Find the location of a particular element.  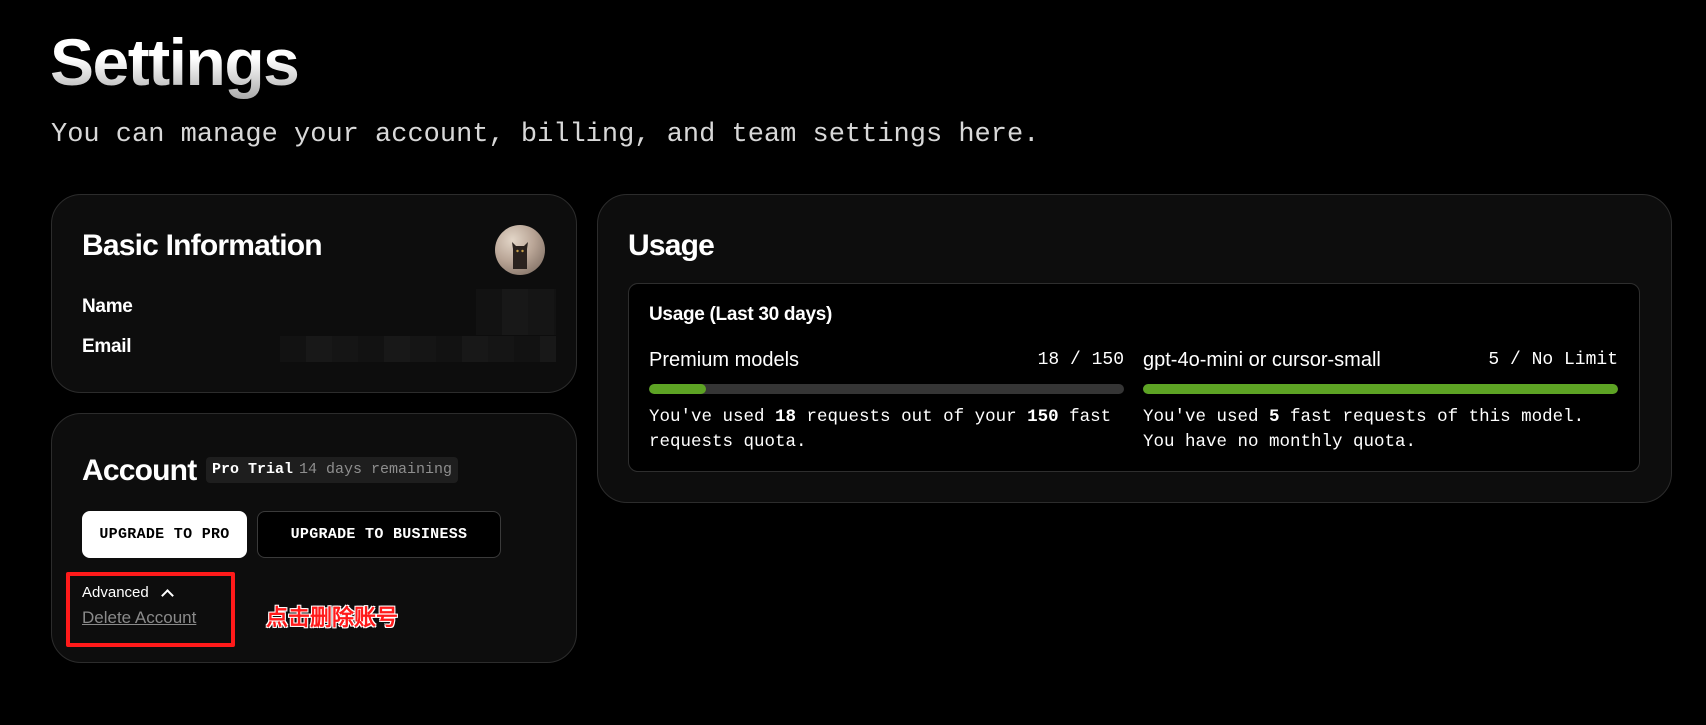

desc-used-count: 5 is located at coordinates (1274, 417).